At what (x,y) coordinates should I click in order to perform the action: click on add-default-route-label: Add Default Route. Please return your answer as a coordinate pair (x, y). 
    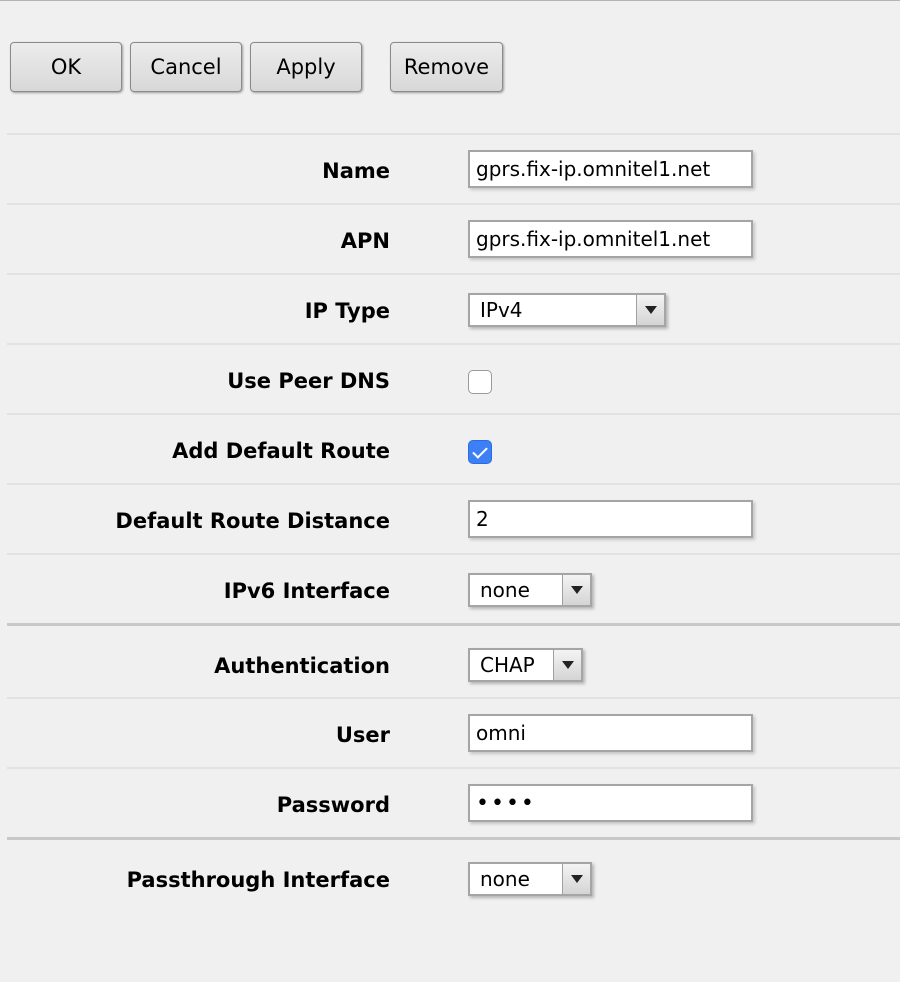
    Looking at the image, I should click on (281, 451).